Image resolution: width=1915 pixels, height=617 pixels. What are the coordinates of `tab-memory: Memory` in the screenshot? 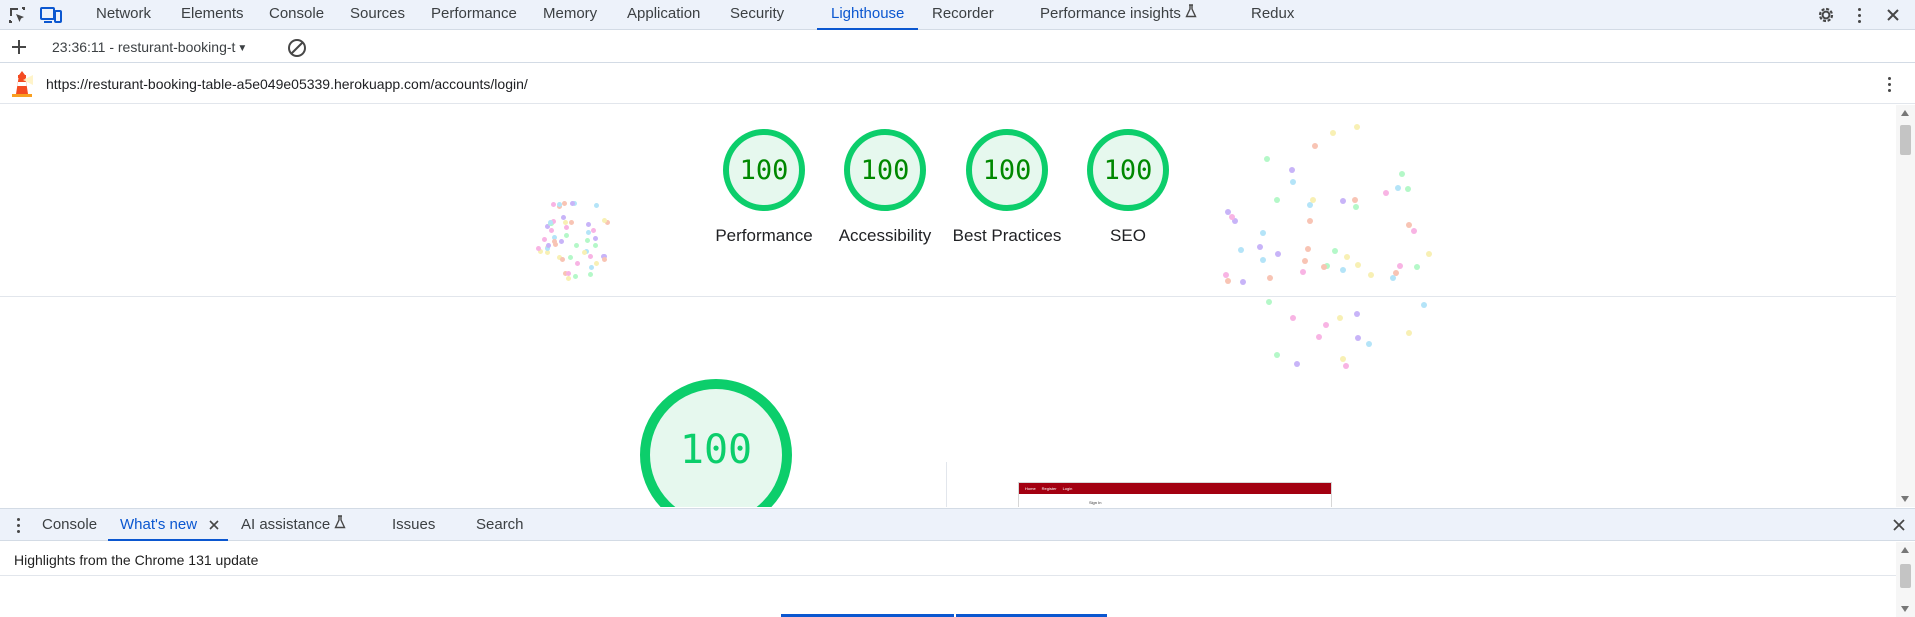 It's located at (570, 15).